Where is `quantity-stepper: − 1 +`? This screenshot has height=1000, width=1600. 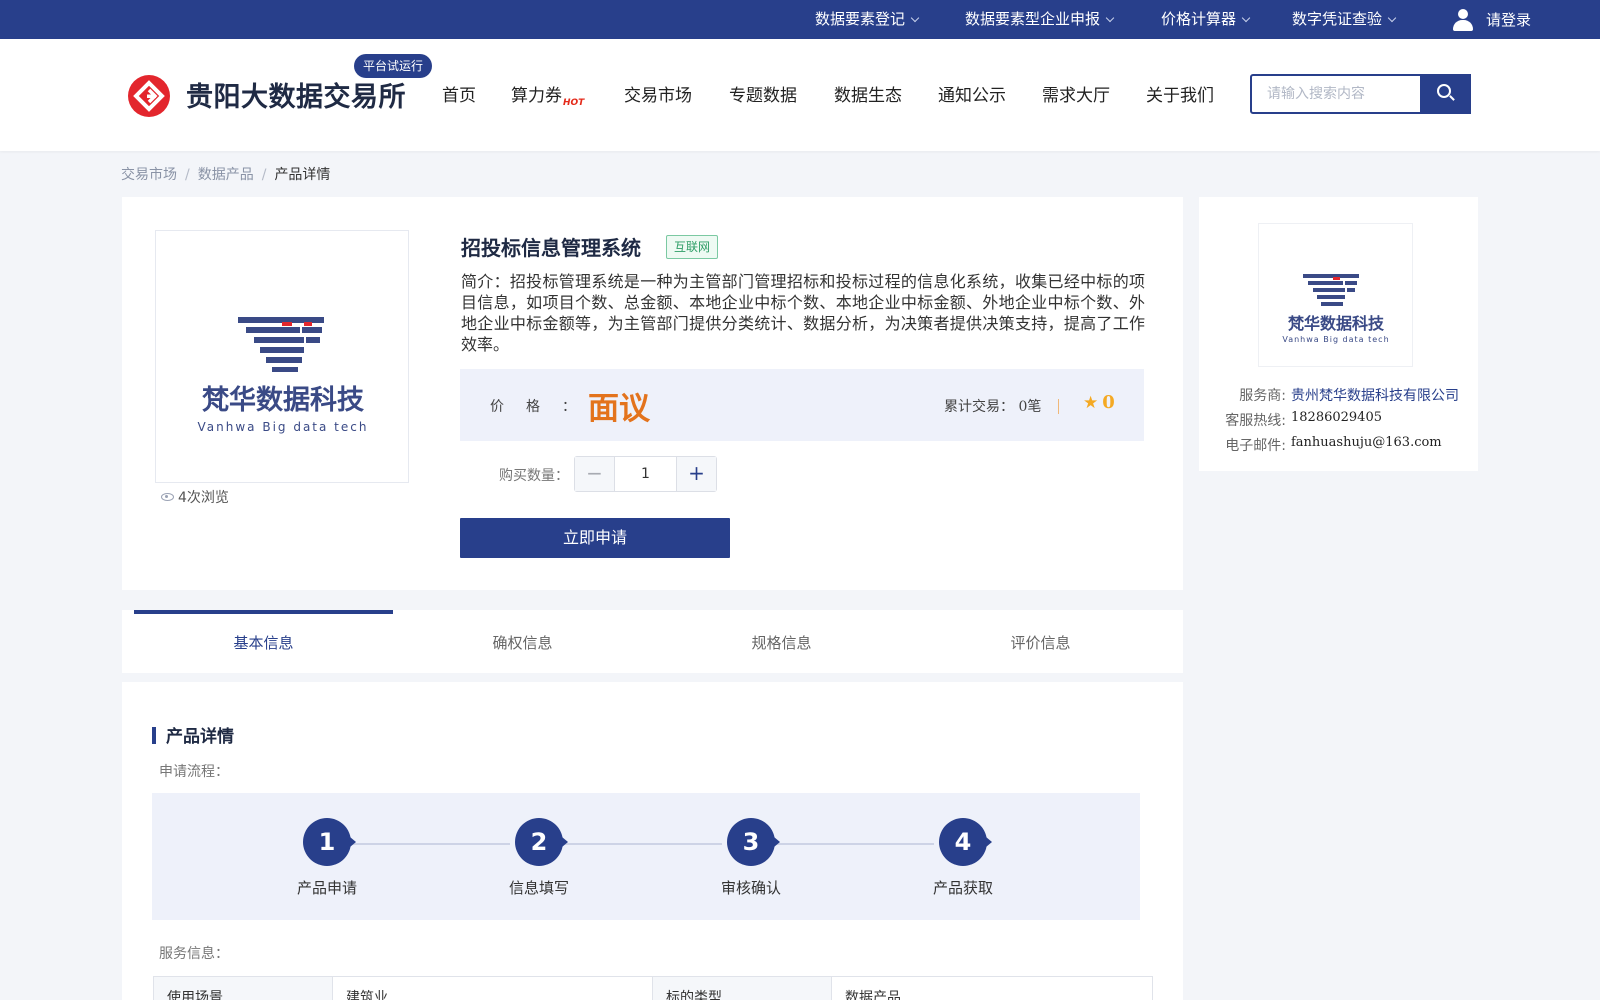
quantity-stepper: − 1 + is located at coordinates (645, 474).